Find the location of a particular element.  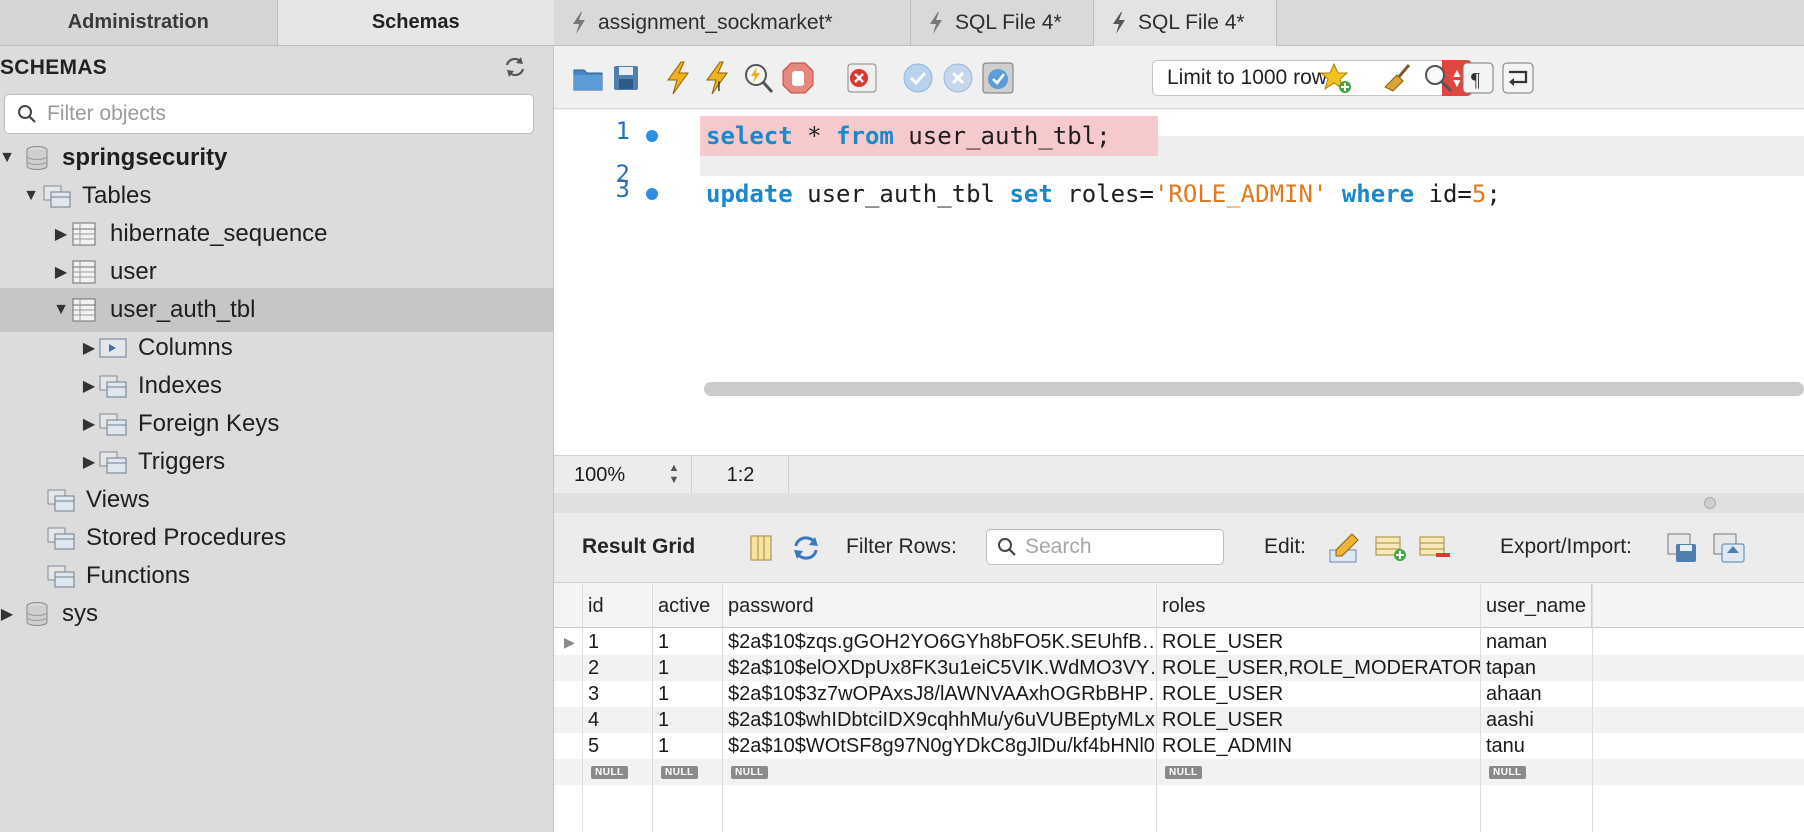

column-header-id: id is located at coordinates (617, 606).